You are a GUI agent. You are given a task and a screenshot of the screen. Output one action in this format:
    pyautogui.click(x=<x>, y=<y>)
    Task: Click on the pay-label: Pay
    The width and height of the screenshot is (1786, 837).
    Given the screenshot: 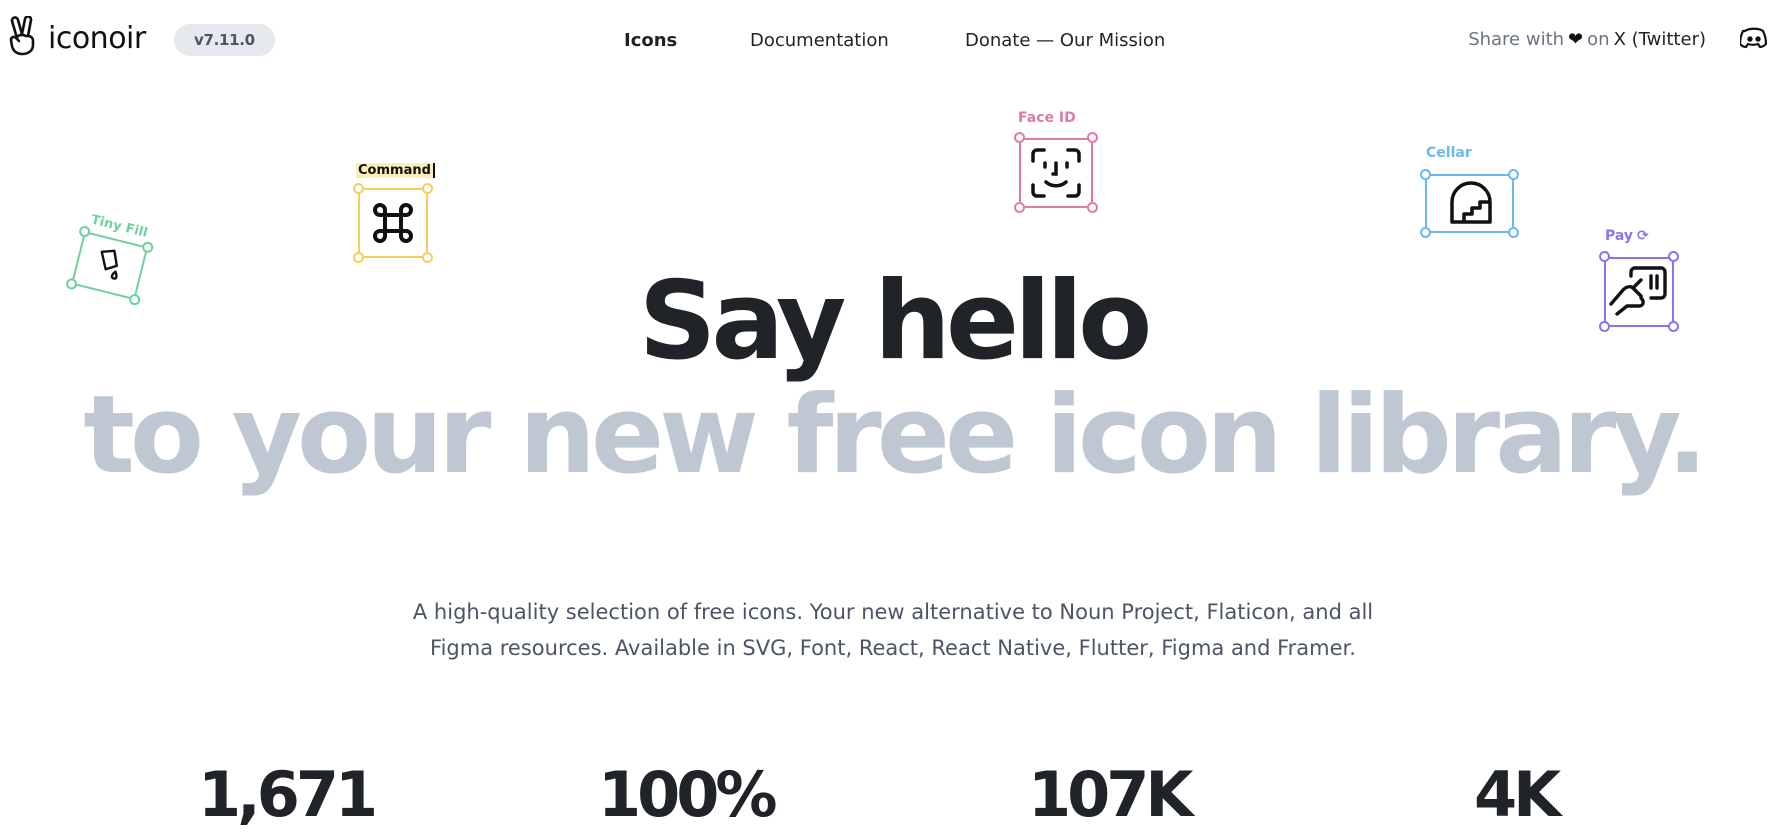 What is the action you would take?
    pyautogui.click(x=1619, y=236)
    